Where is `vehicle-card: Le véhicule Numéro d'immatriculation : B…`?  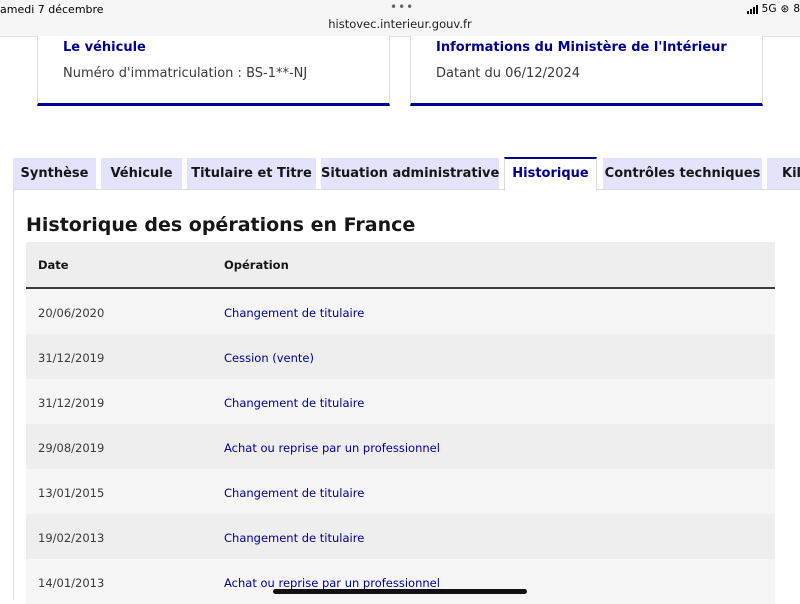
vehicle-card: Le véhicule Numéro d'immatriculation : B… is located at coordinates (213, 71).